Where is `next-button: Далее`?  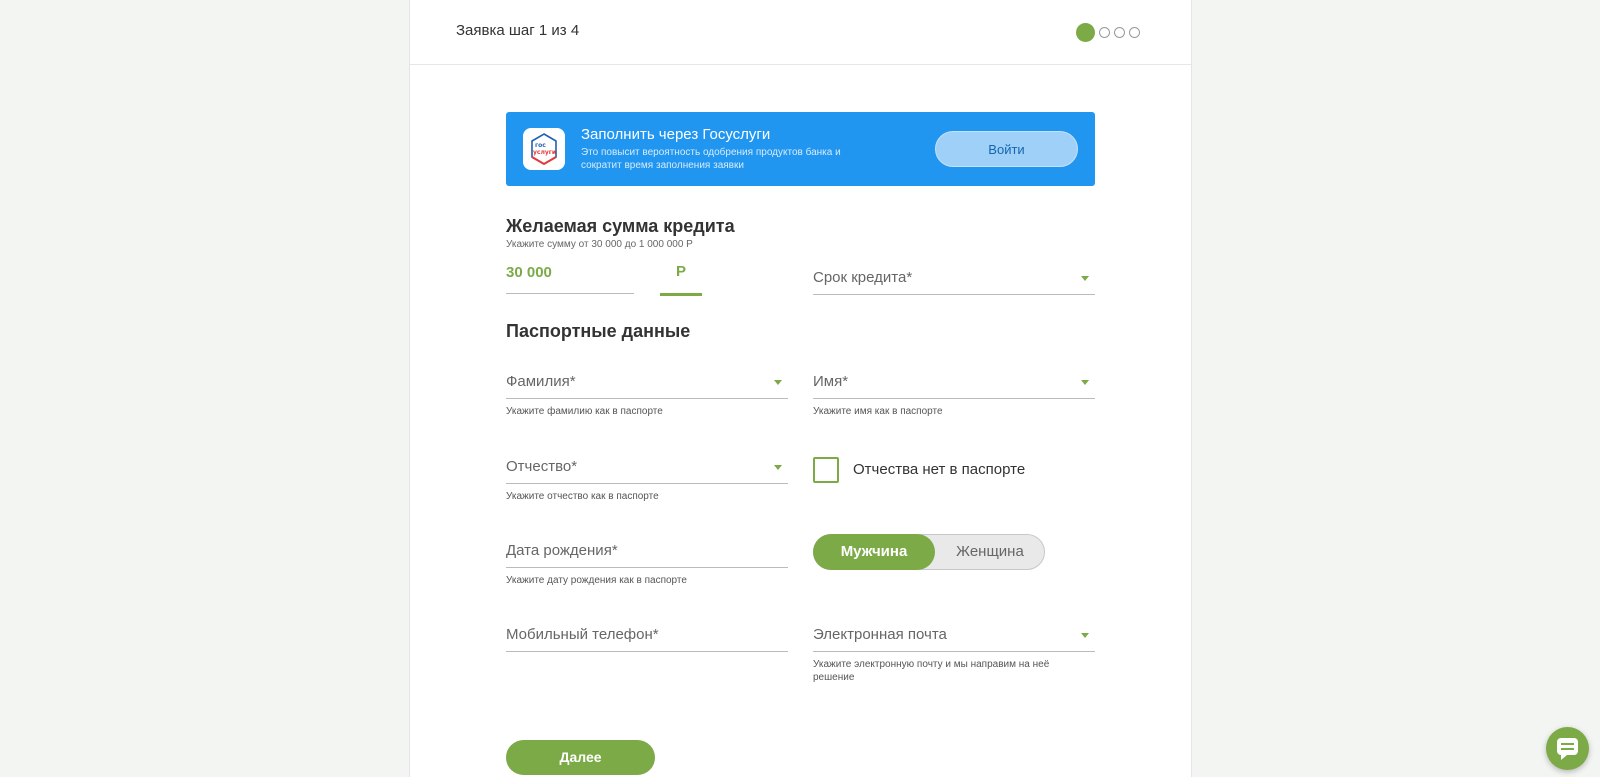 next-button: Далее is located at coordinates (580, 757).